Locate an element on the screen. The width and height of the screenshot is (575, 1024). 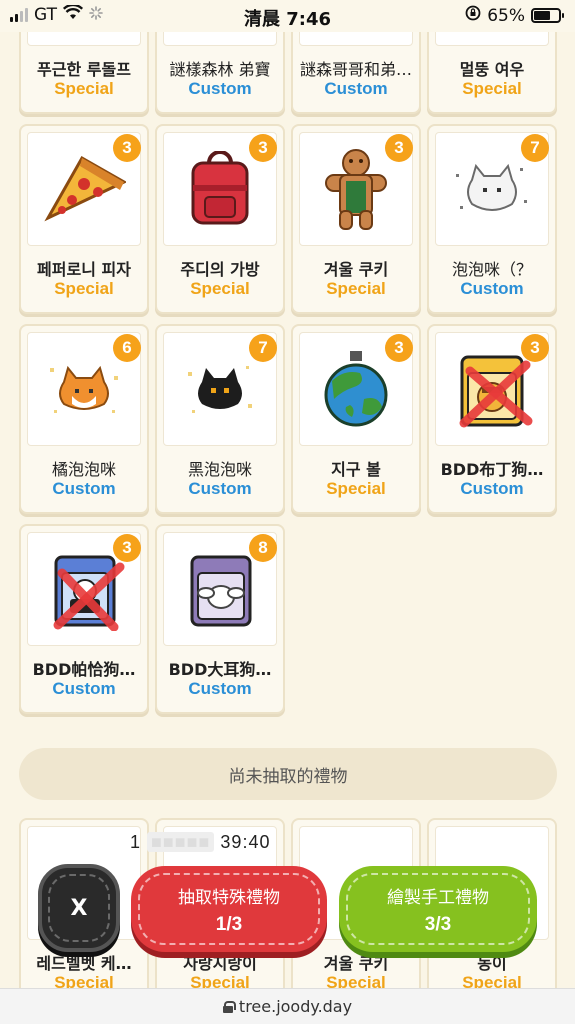
close-icon: X is located at coordinates (79, 908).